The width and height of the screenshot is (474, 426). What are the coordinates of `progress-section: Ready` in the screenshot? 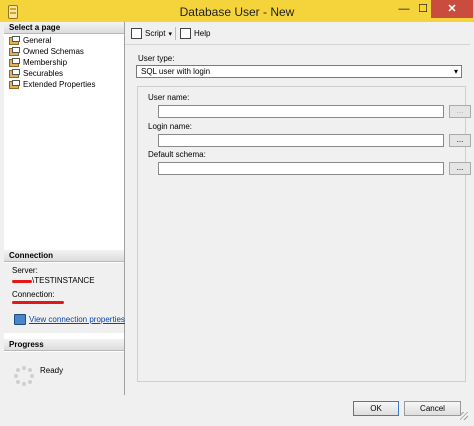 It's located at (64, 373).